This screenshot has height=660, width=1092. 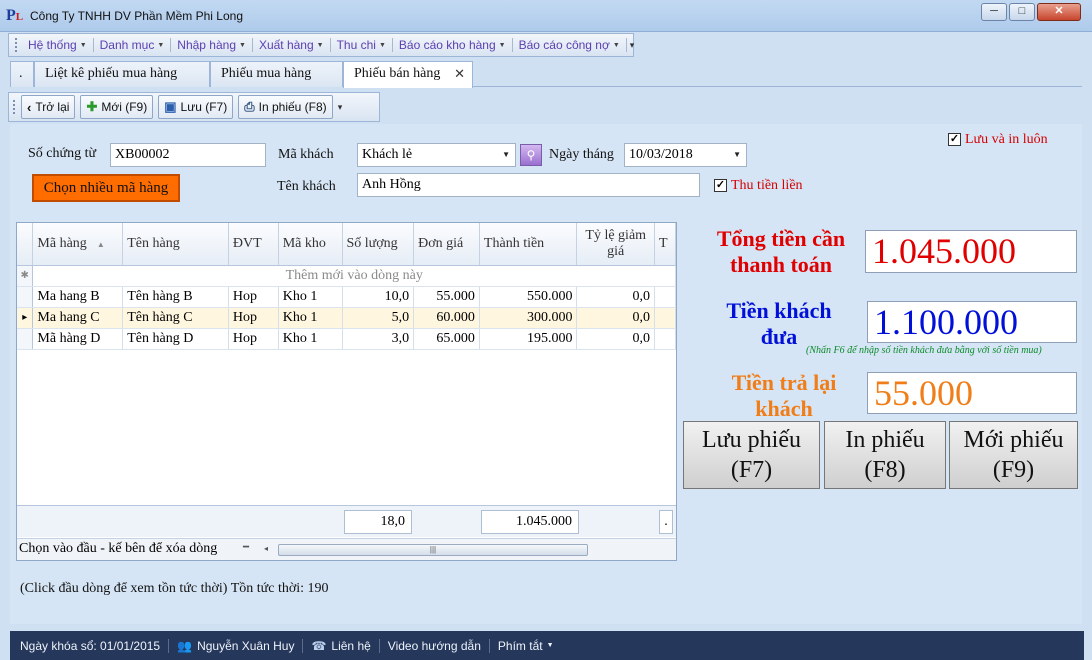 What do you see at coordinates (971, 251) in the screenshot?
I see `total-due-value: 1.045.000` at bounding box center [971, 251].